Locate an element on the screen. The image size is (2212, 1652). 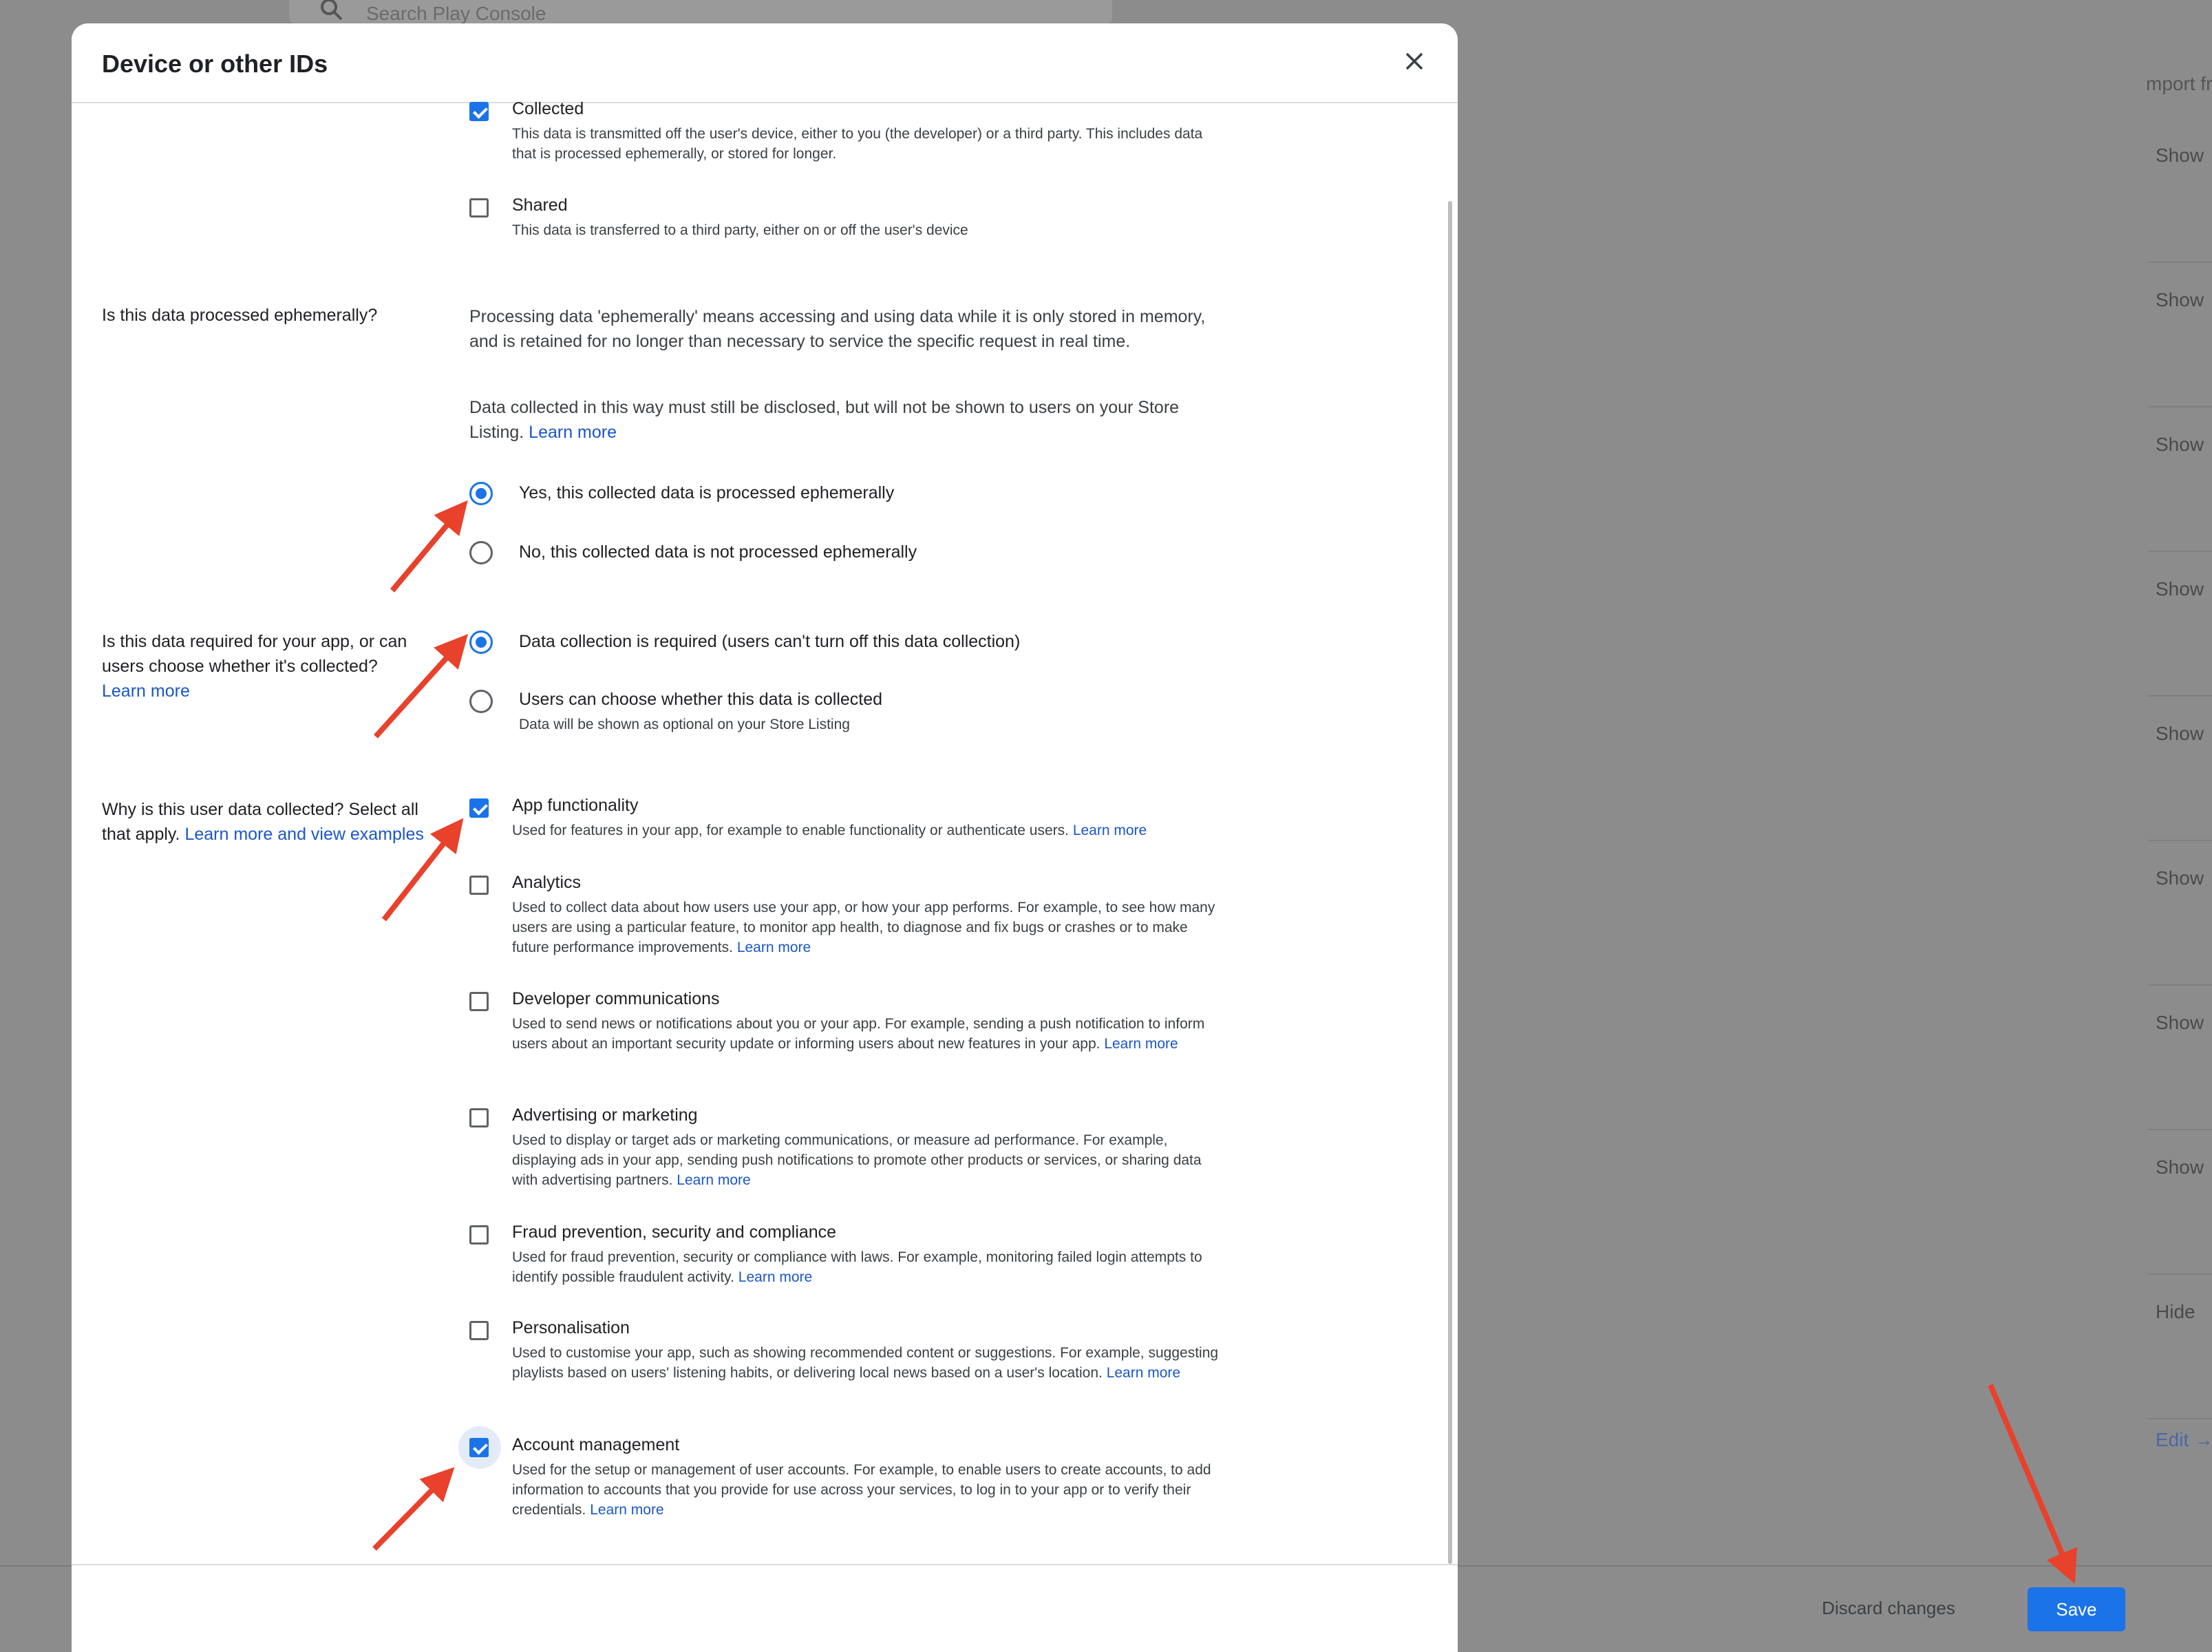
discard-changes-button: Discard changes is located at coordinates (1888, 1608).